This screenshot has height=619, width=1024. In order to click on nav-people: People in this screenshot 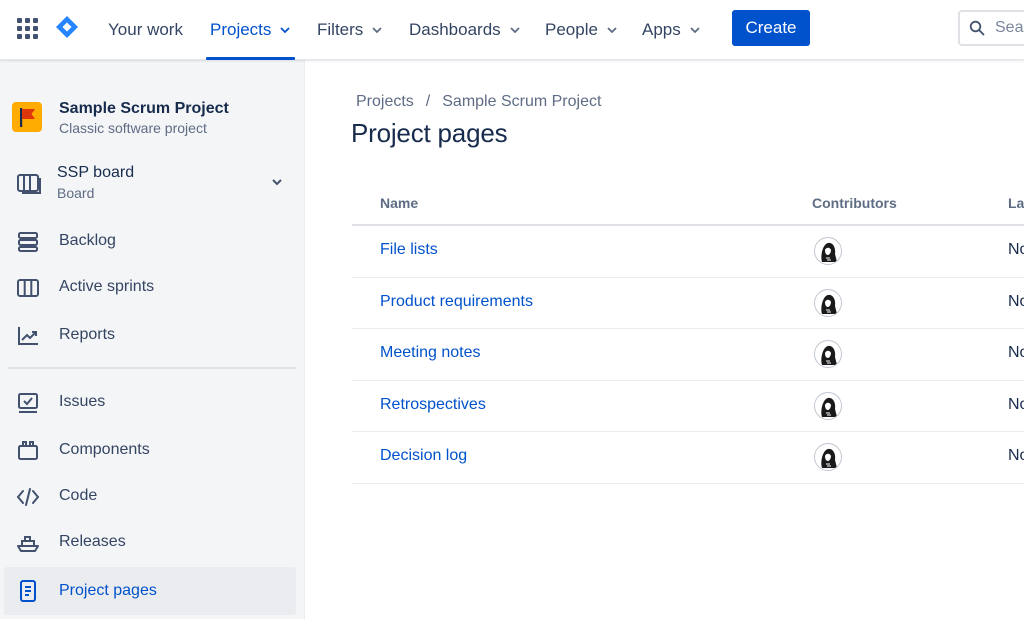, I will do `click(581, 30)`.